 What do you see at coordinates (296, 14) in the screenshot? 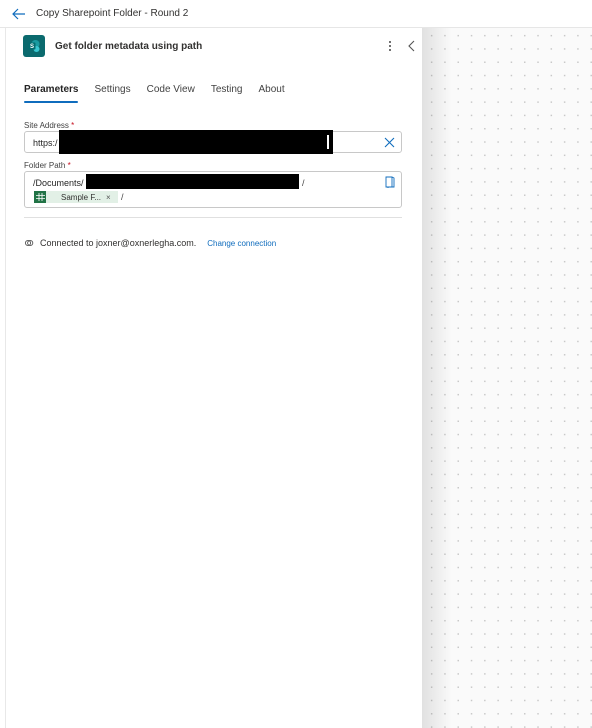
I see `top-bar: Copy Sharepoint Folder - Round 2` at bounding box center [296, 14].